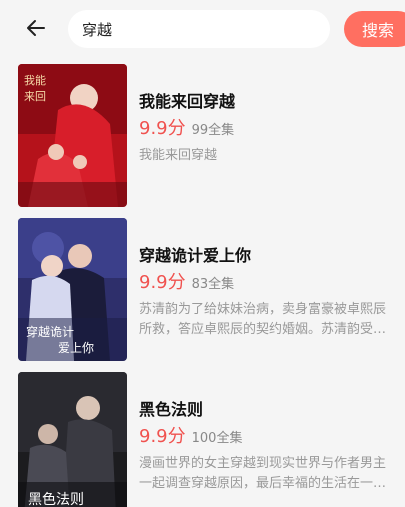 The image size is (405, 507). What do you see at coordinates (213, 130) in the screenshot?
I see `episode-count: 99全集` at bounding box center [213, 130].